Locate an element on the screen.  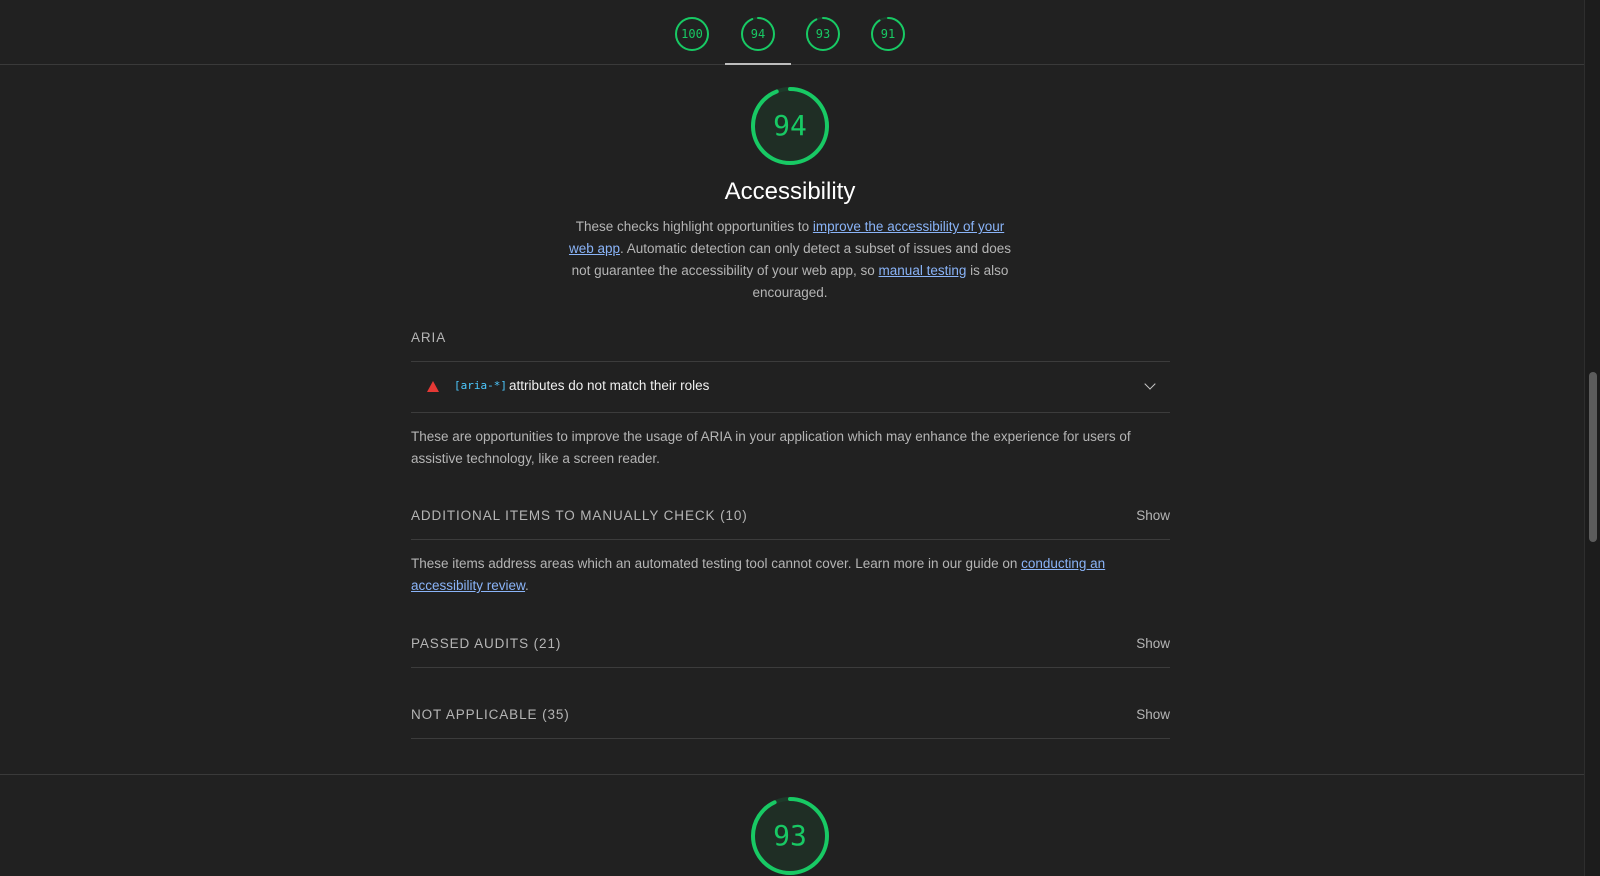
description-text: . is located at coordinates (527, 585).